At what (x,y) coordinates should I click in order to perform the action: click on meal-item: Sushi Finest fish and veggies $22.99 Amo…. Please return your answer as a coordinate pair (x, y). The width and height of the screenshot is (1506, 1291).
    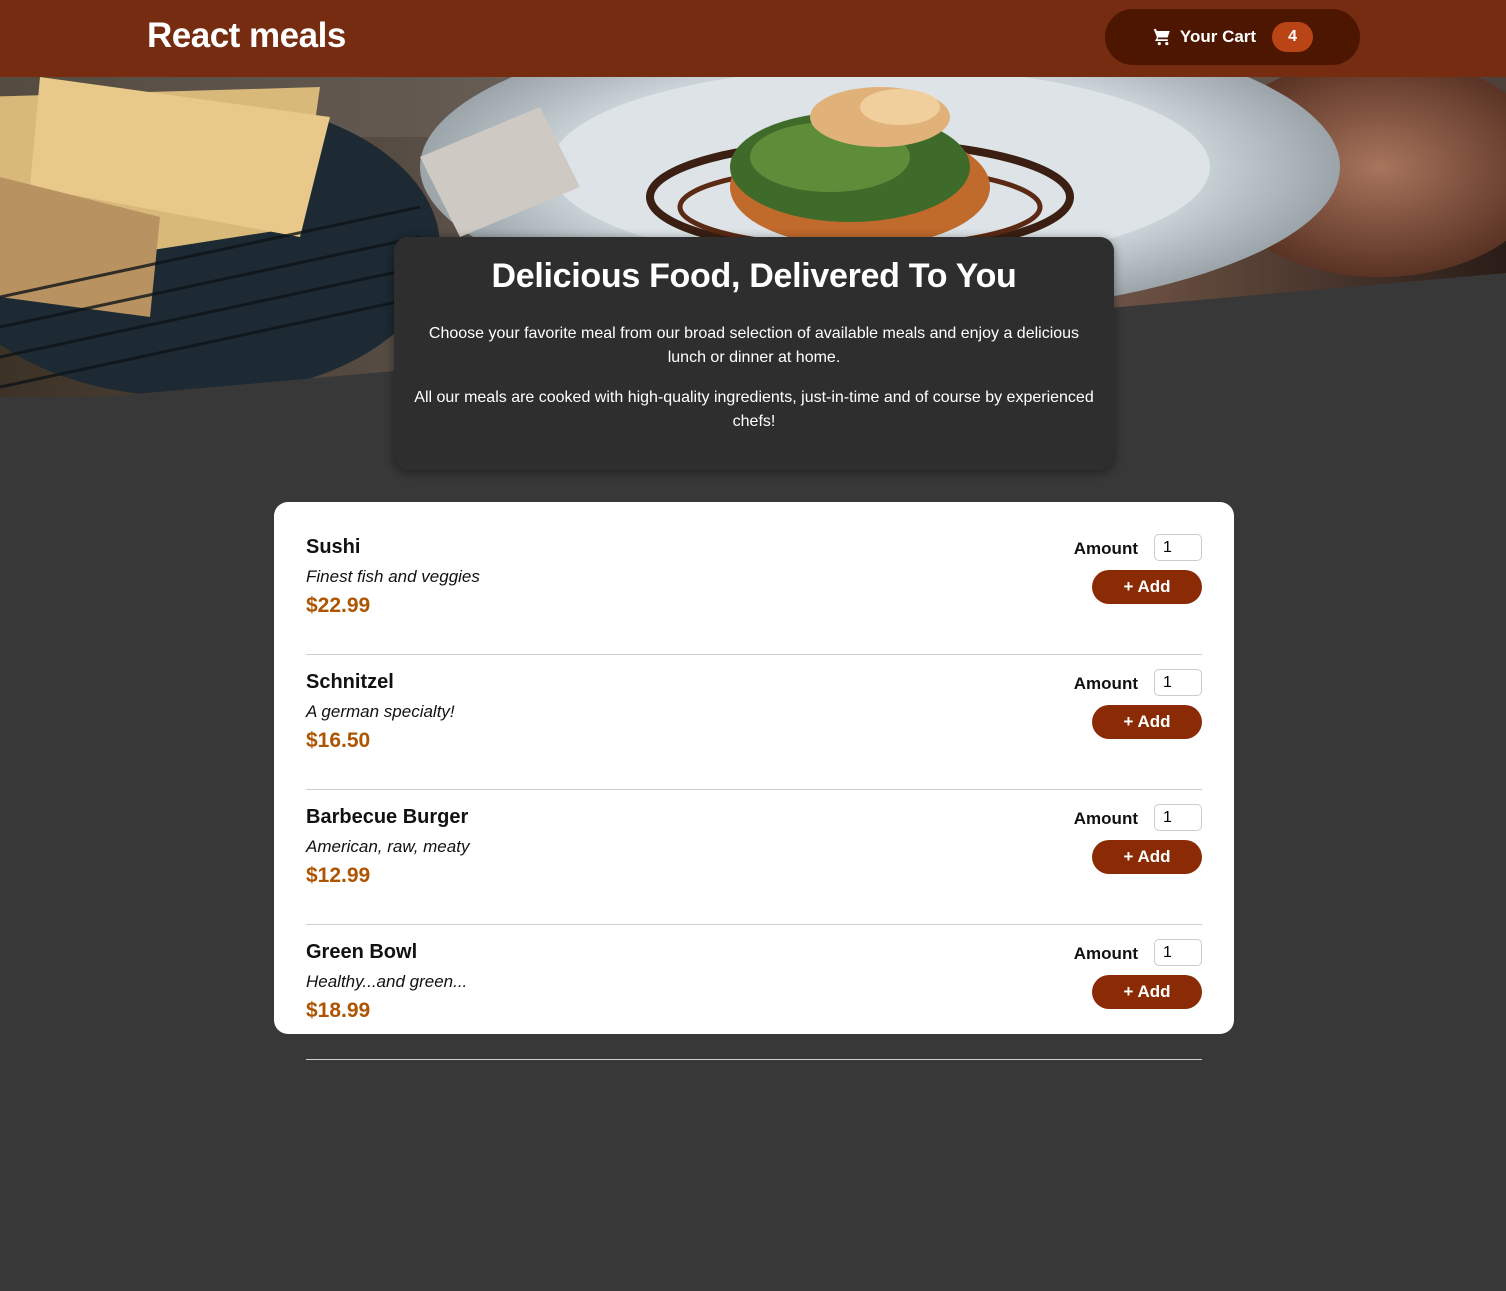
    Looking at the image, I should click on (754, 594).